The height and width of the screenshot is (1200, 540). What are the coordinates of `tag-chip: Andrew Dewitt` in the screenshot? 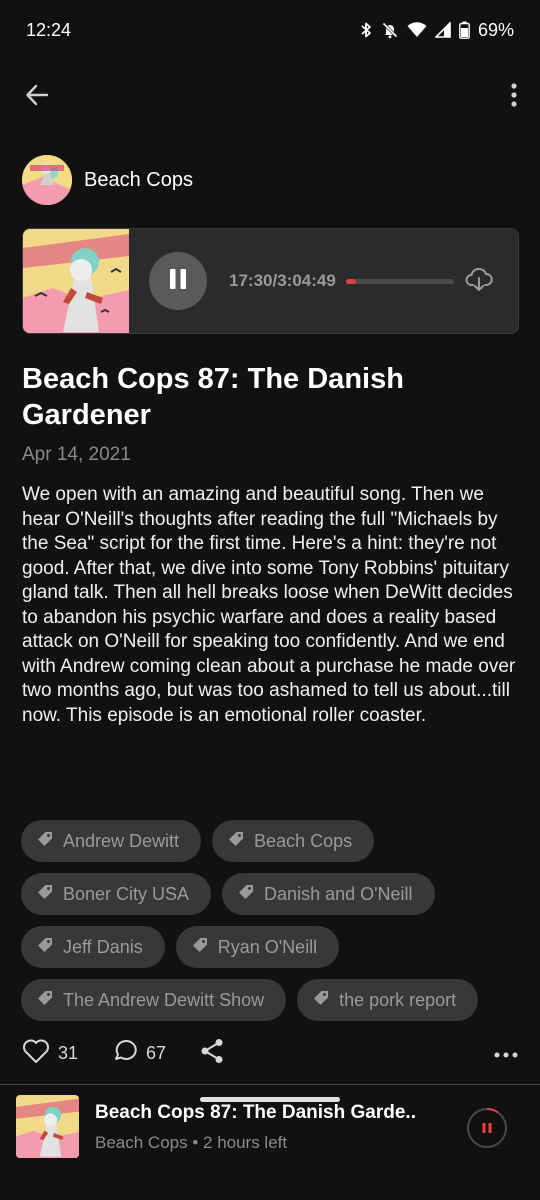 It's located at (111, 841).